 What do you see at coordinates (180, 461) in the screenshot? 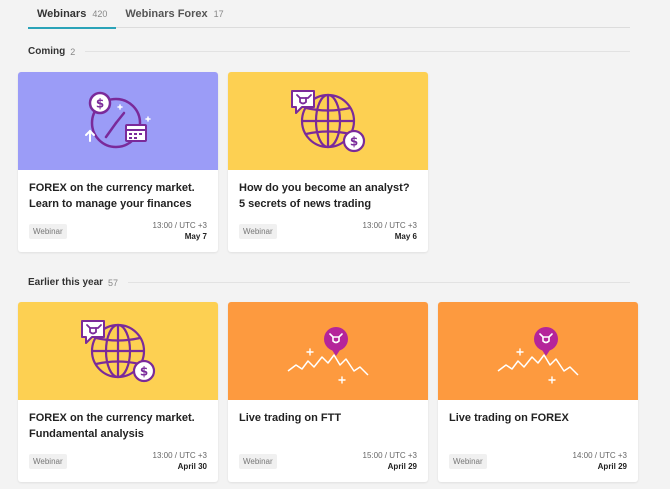
I see `card-schedule: 13:00 / UTC +3 April 30` at bounding box center [180, 461].